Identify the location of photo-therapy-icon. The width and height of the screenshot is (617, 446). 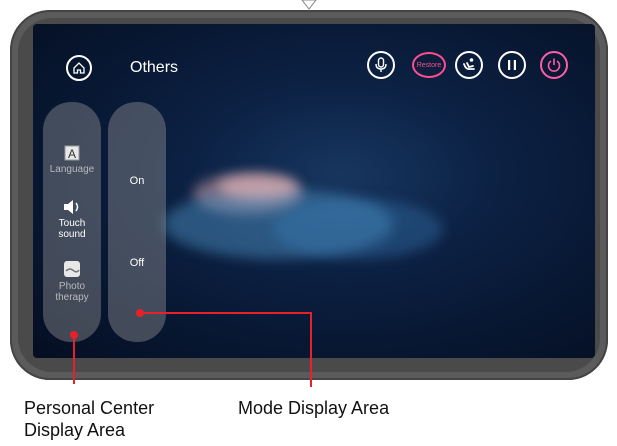
(72, 269).